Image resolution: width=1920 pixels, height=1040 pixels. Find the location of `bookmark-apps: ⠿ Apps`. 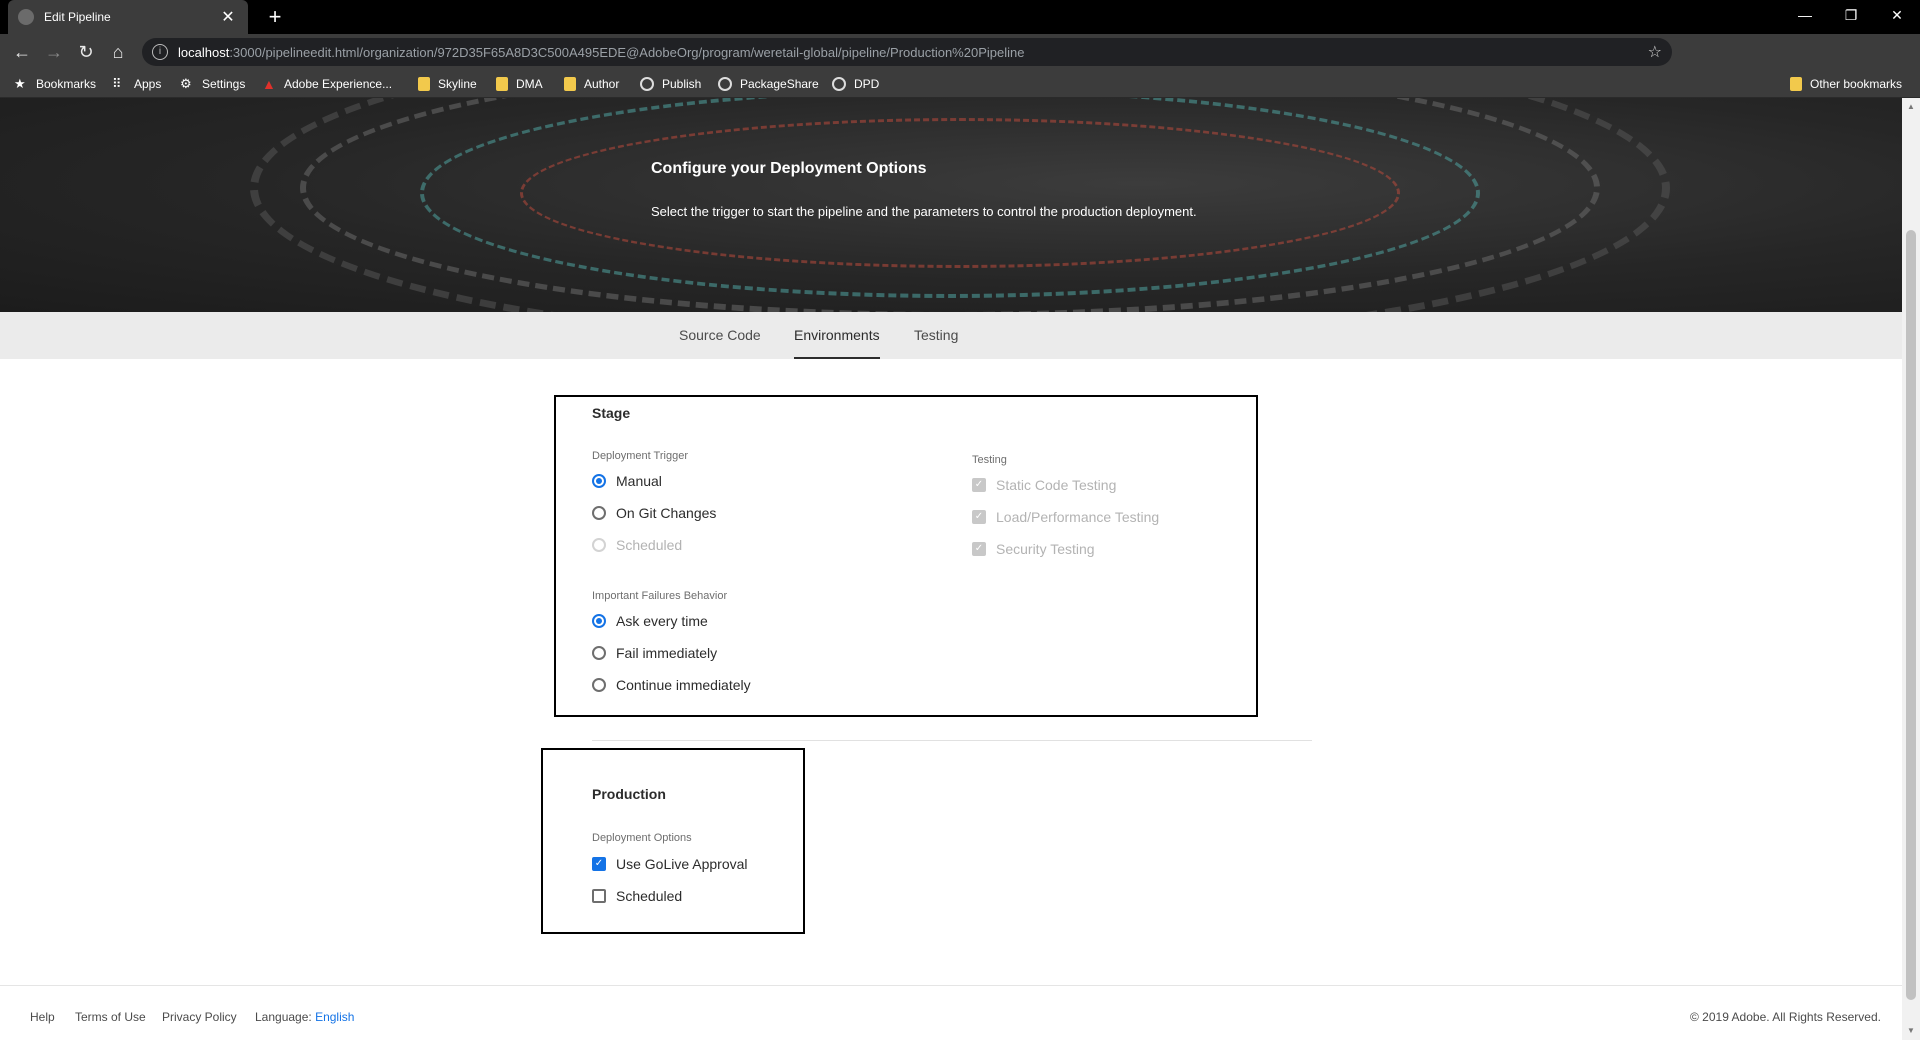

bookmark-apps: ⠿ Apps is located at coordinates (136, 84).